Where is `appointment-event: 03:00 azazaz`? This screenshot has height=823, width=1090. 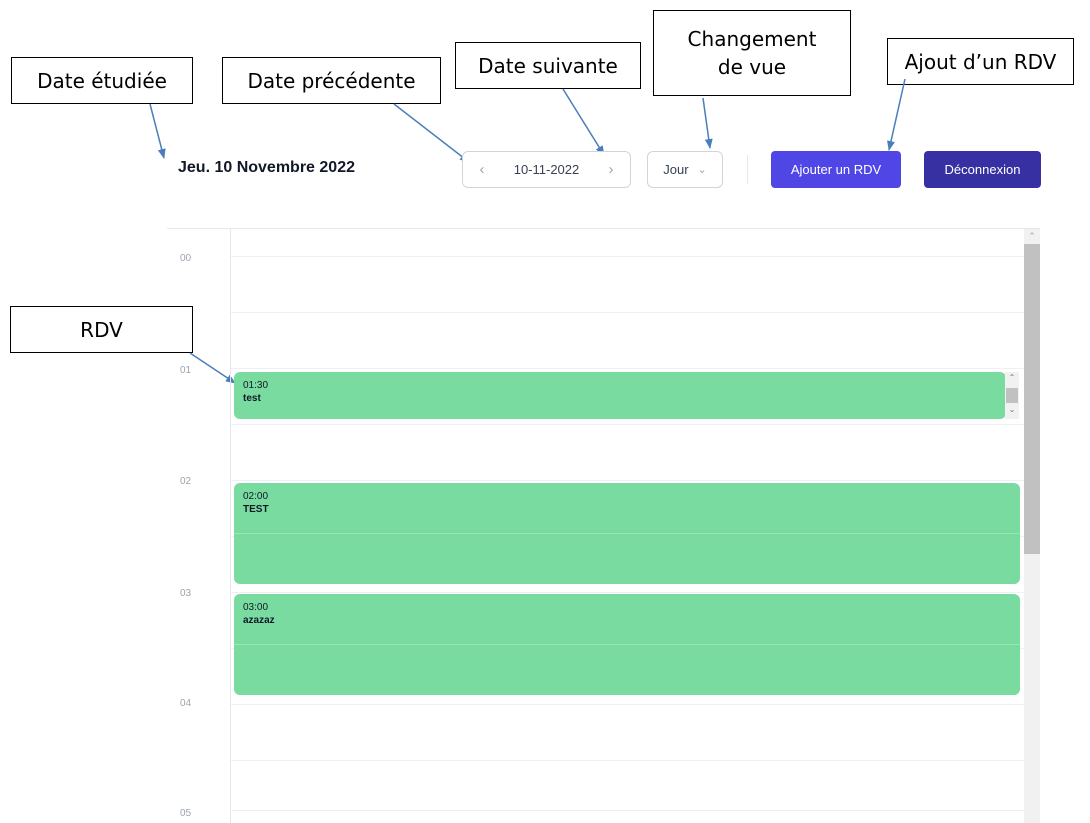
appointment-event: 03:00 azazaz is located at coordinates (627, 644).